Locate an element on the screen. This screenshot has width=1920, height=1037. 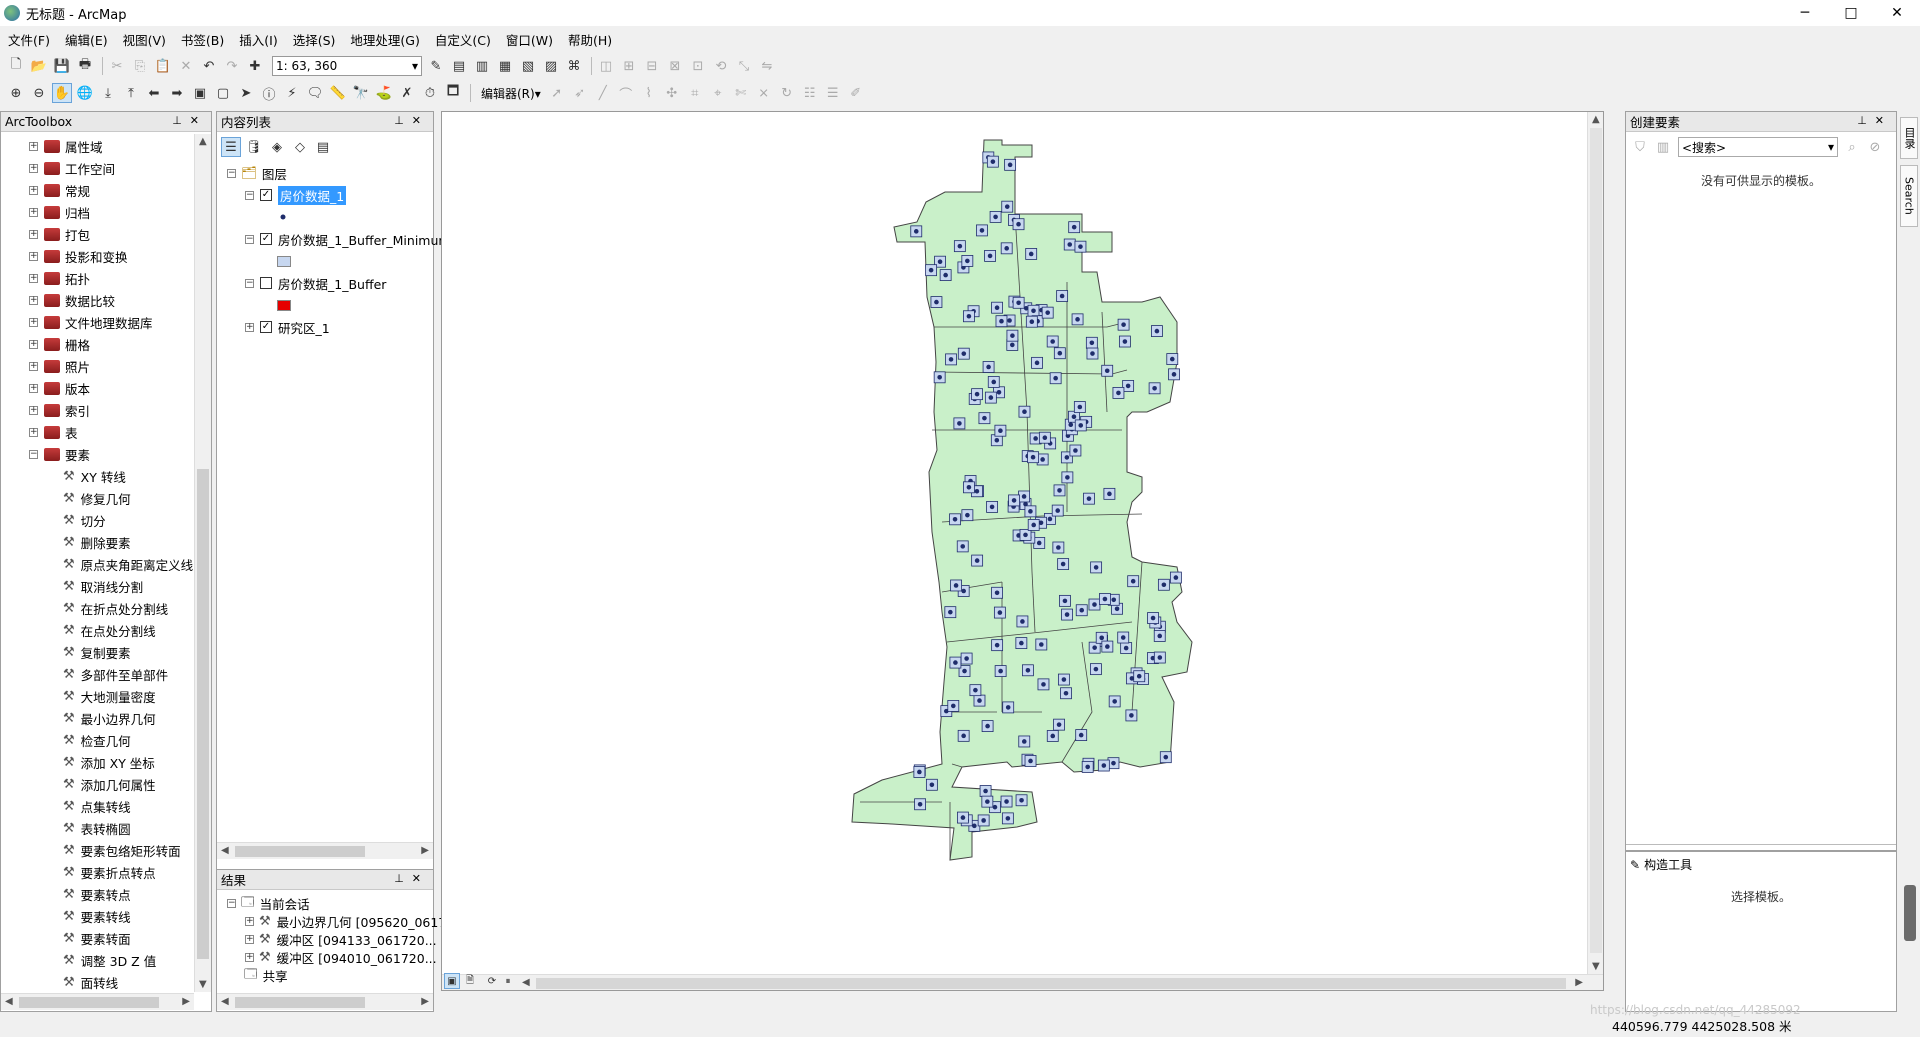
go-to-xy-icon: ✗ is located at coordinates (407, 93).